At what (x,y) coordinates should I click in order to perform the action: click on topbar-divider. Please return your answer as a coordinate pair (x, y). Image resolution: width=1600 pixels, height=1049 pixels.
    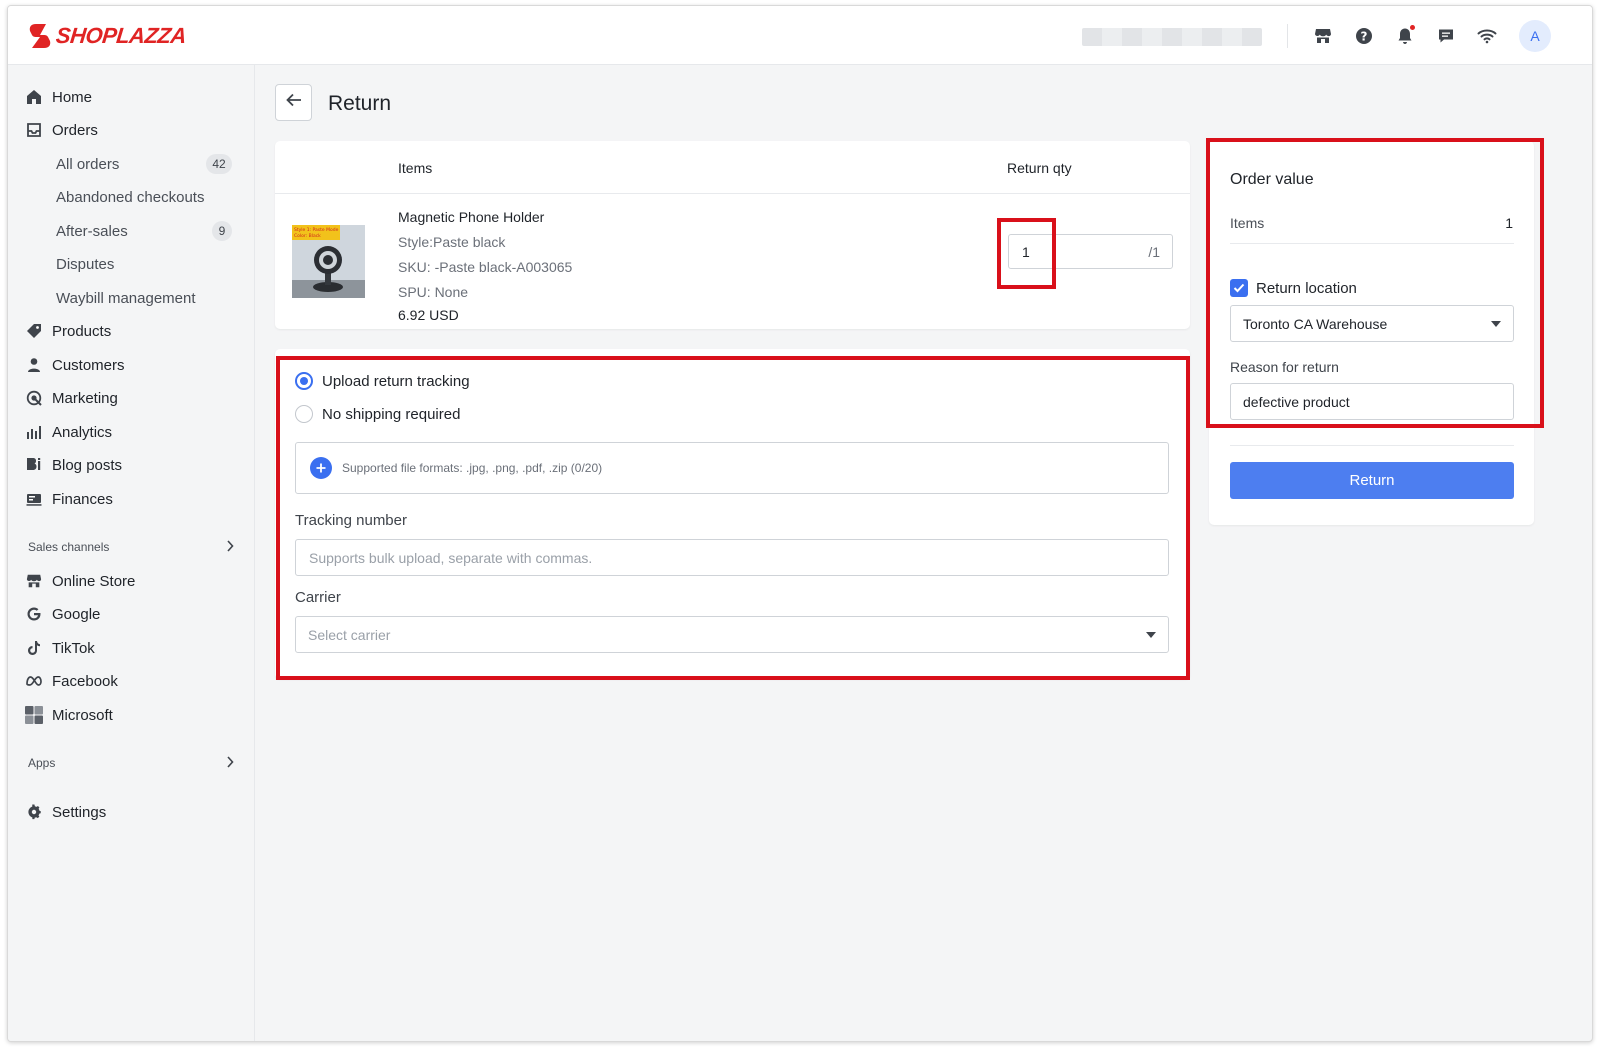
    Looking at the image, I should click on (1287, 36).